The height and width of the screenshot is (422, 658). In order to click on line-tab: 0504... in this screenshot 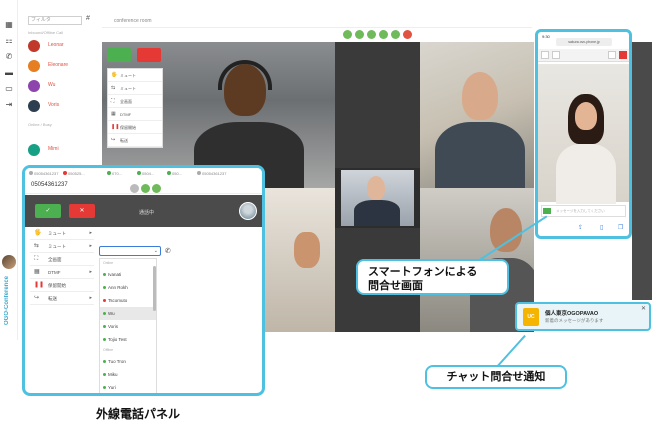, I will do `click(145, 173)`.